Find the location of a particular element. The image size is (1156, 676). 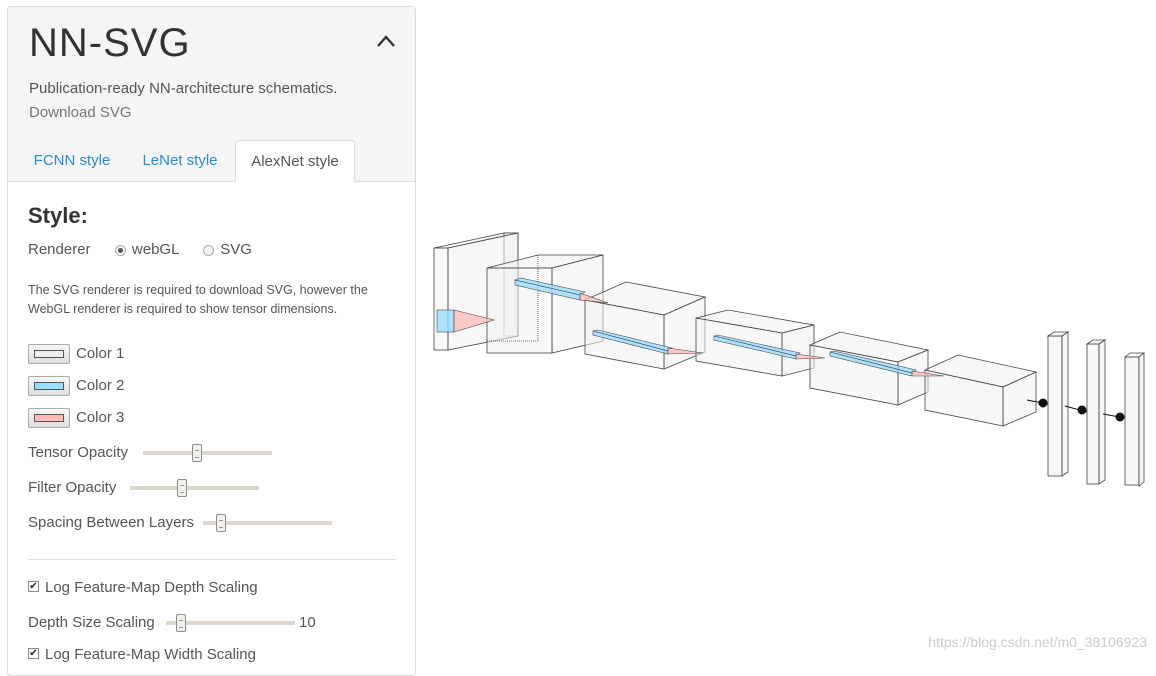

color-3-picker is located at coordinates (49, 418).